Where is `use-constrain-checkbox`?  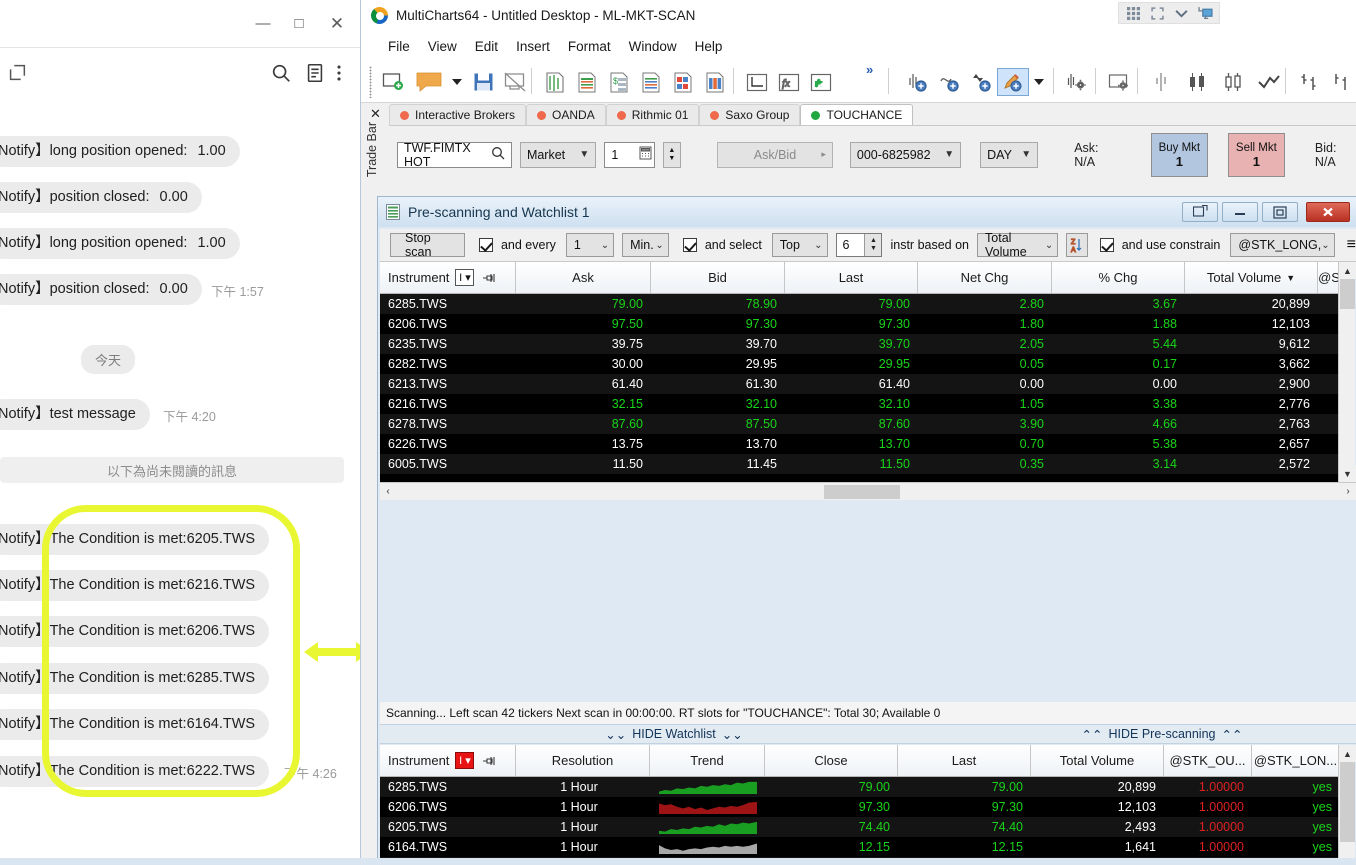 use-constrain-checkbox is located at coordinates (1106, 245).